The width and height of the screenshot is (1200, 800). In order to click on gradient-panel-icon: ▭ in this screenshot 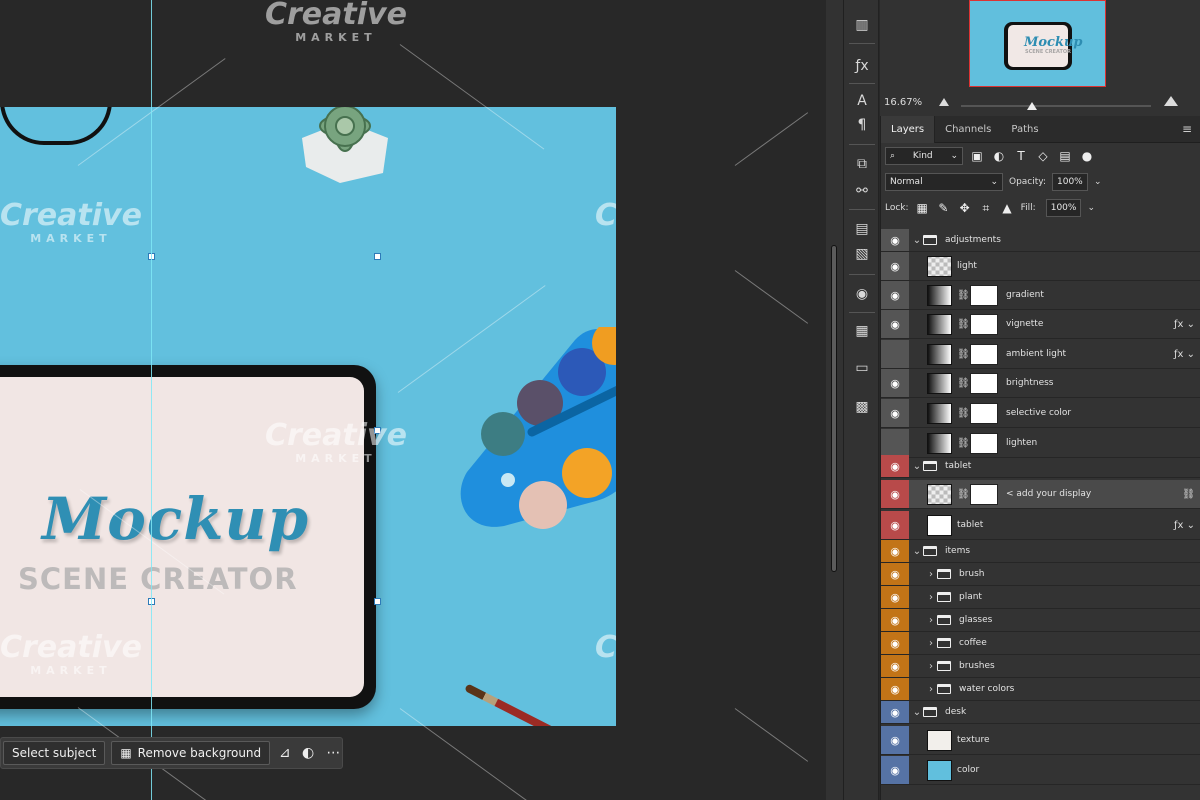, I will do `click(862, 368)`.